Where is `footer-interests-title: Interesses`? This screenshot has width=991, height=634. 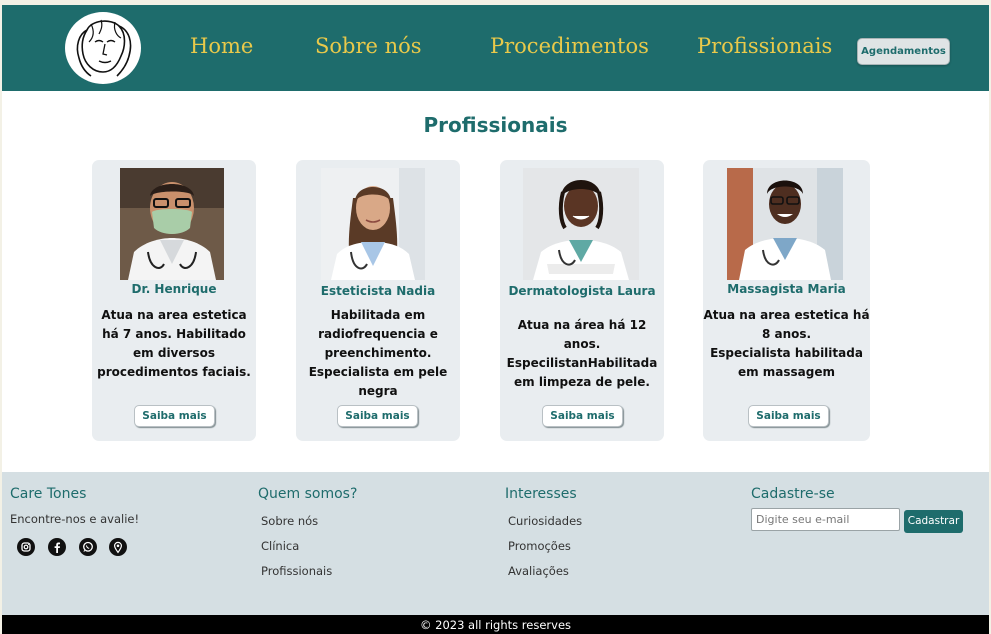 footer-interests-title: Interesses is located at coordinates (541, 494).